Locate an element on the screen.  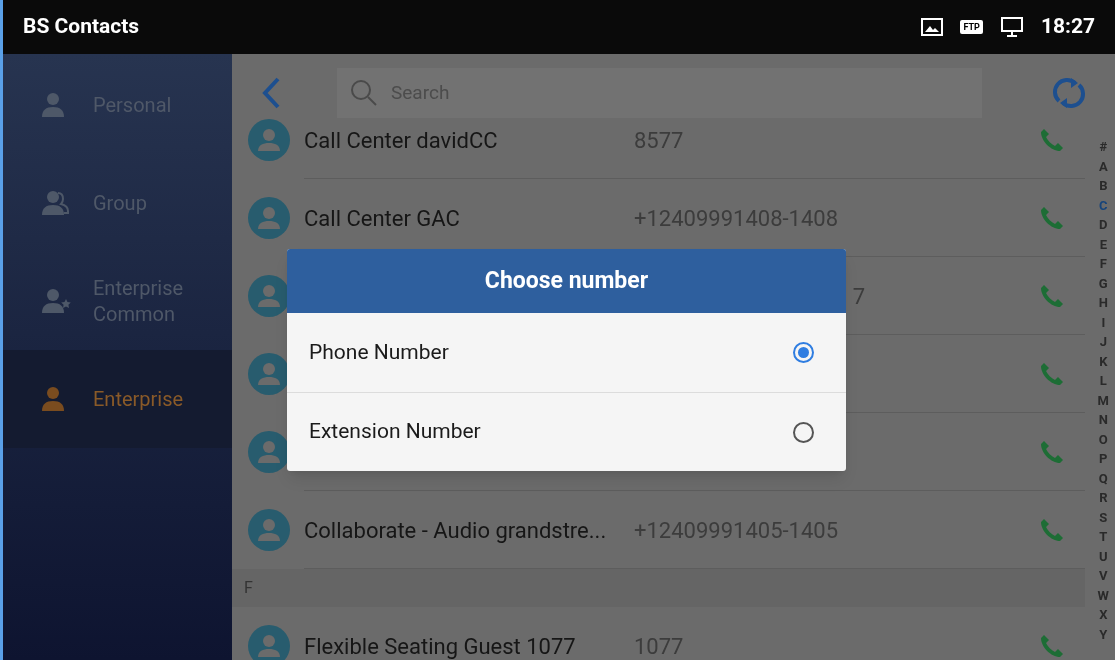
back-icon is located at coordinates (271, 93).